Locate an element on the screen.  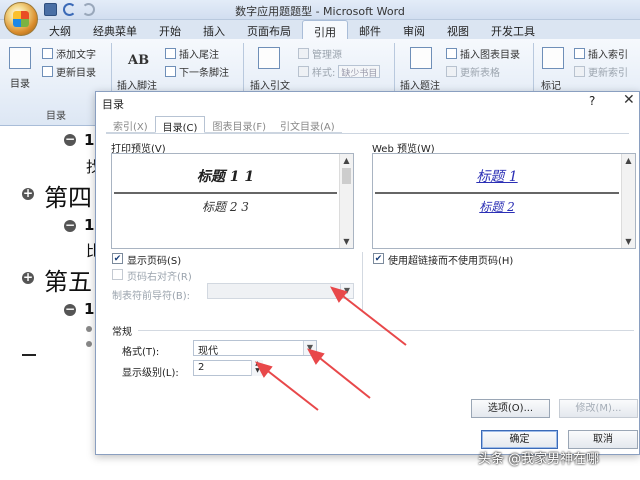
use-hyperlinks-checkbox: ✔ is located at coordinates (378, 258).